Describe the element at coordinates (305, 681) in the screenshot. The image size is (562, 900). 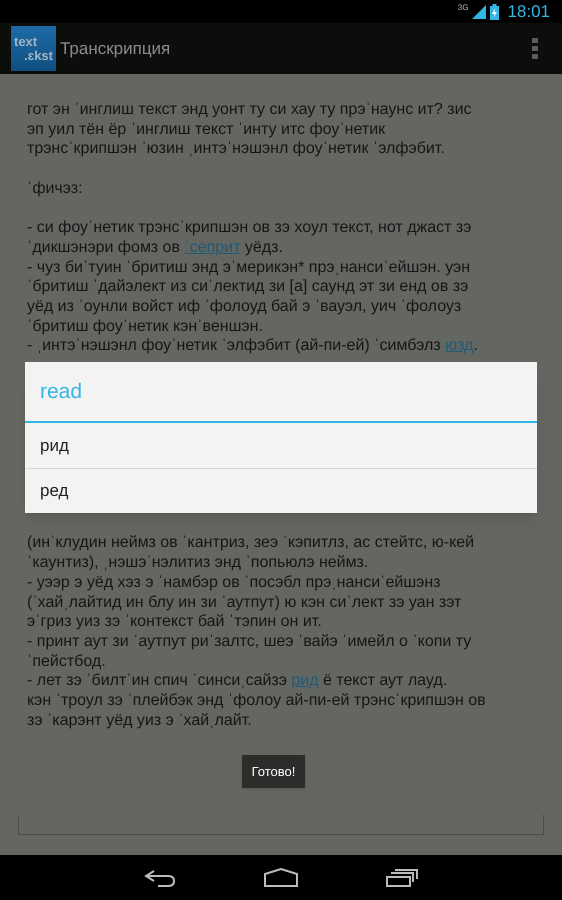
I see `link: рид` at that location.